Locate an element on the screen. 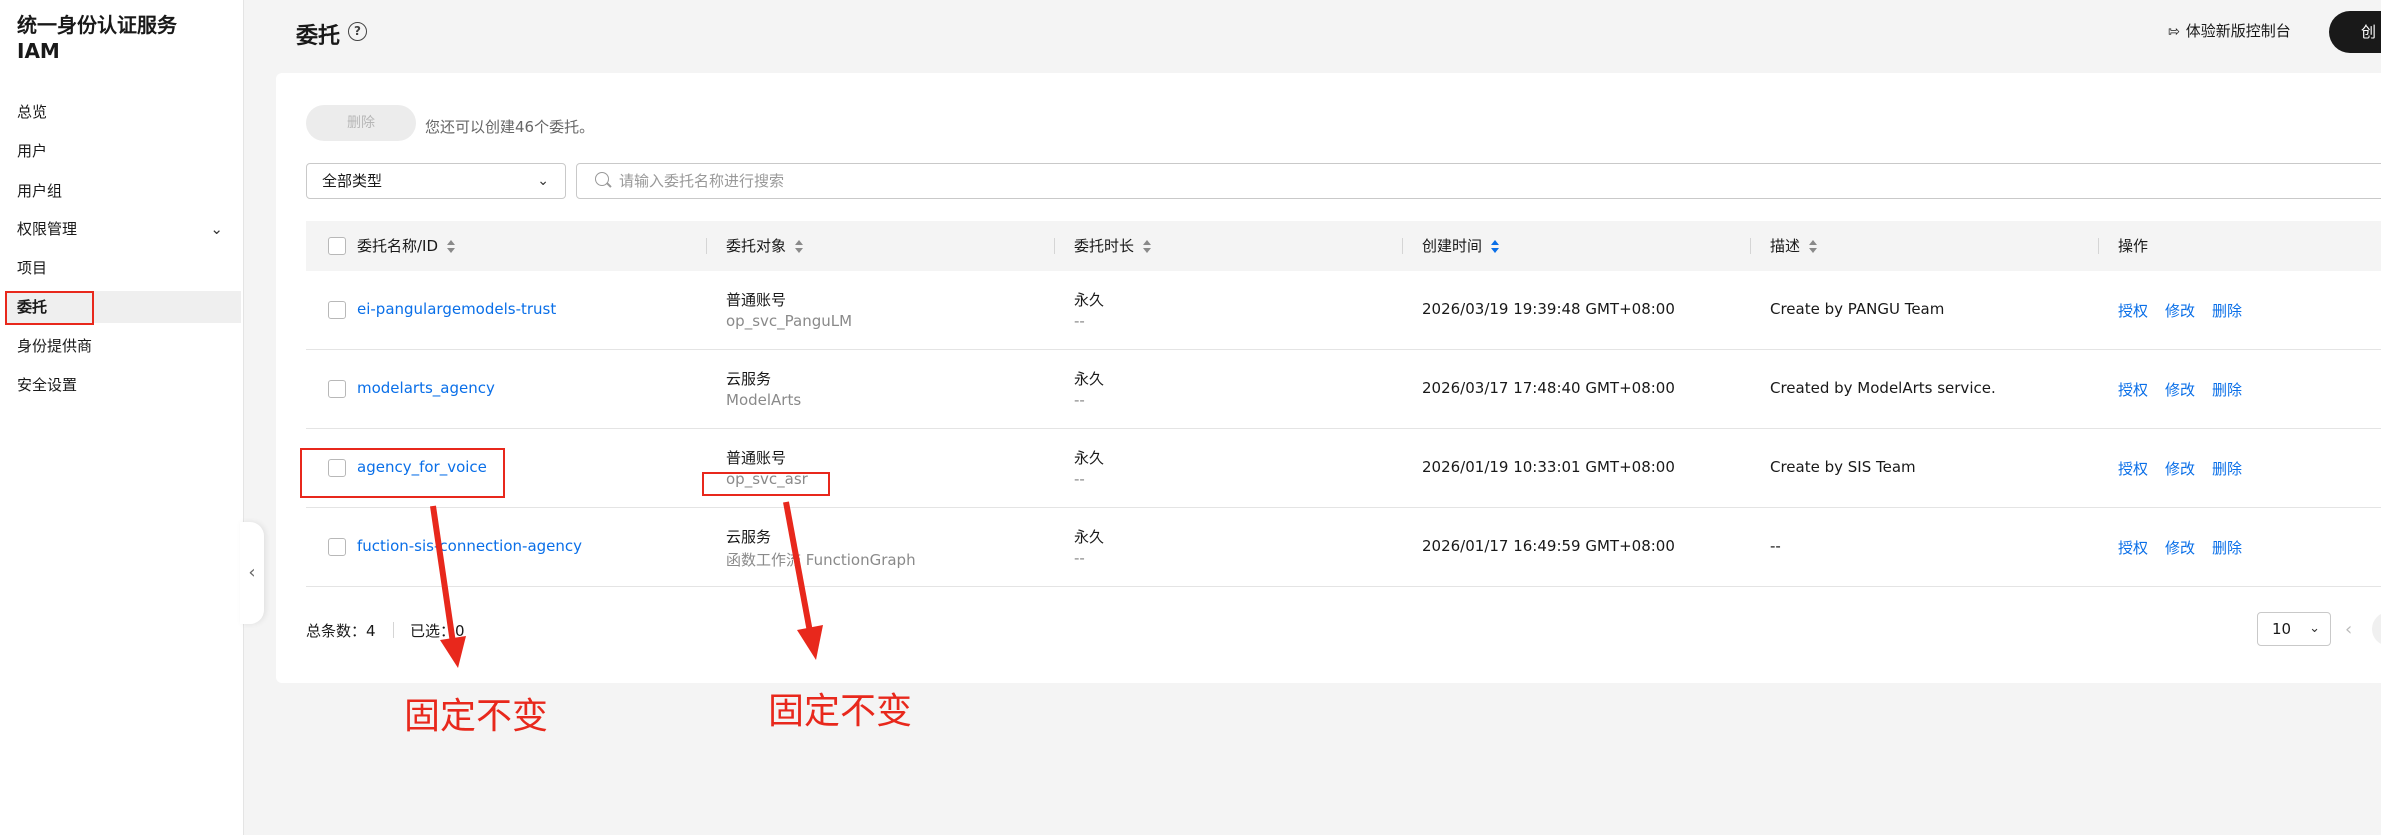 Image resolution: width=2381 pixels, height=835 pixels. annotation-arrows is located at coordinates (626, 584).